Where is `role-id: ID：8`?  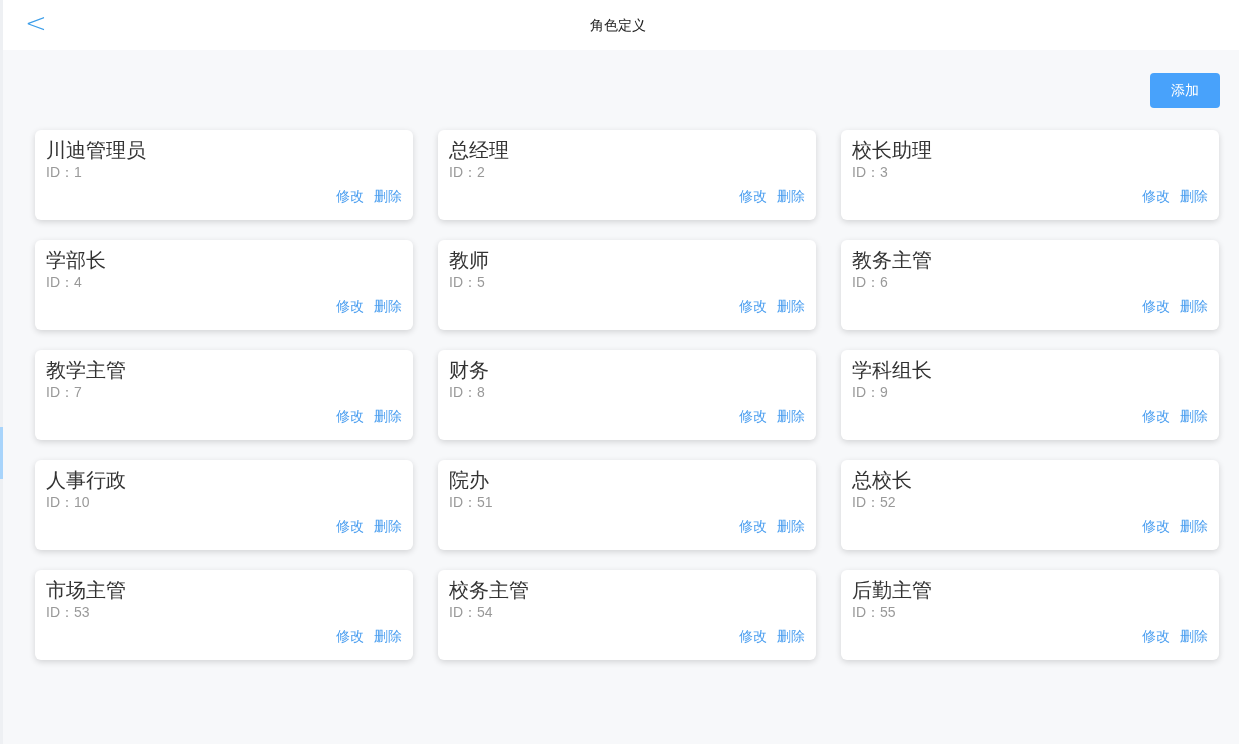
role-id: ID：8 is located at coordinates (467, 392).